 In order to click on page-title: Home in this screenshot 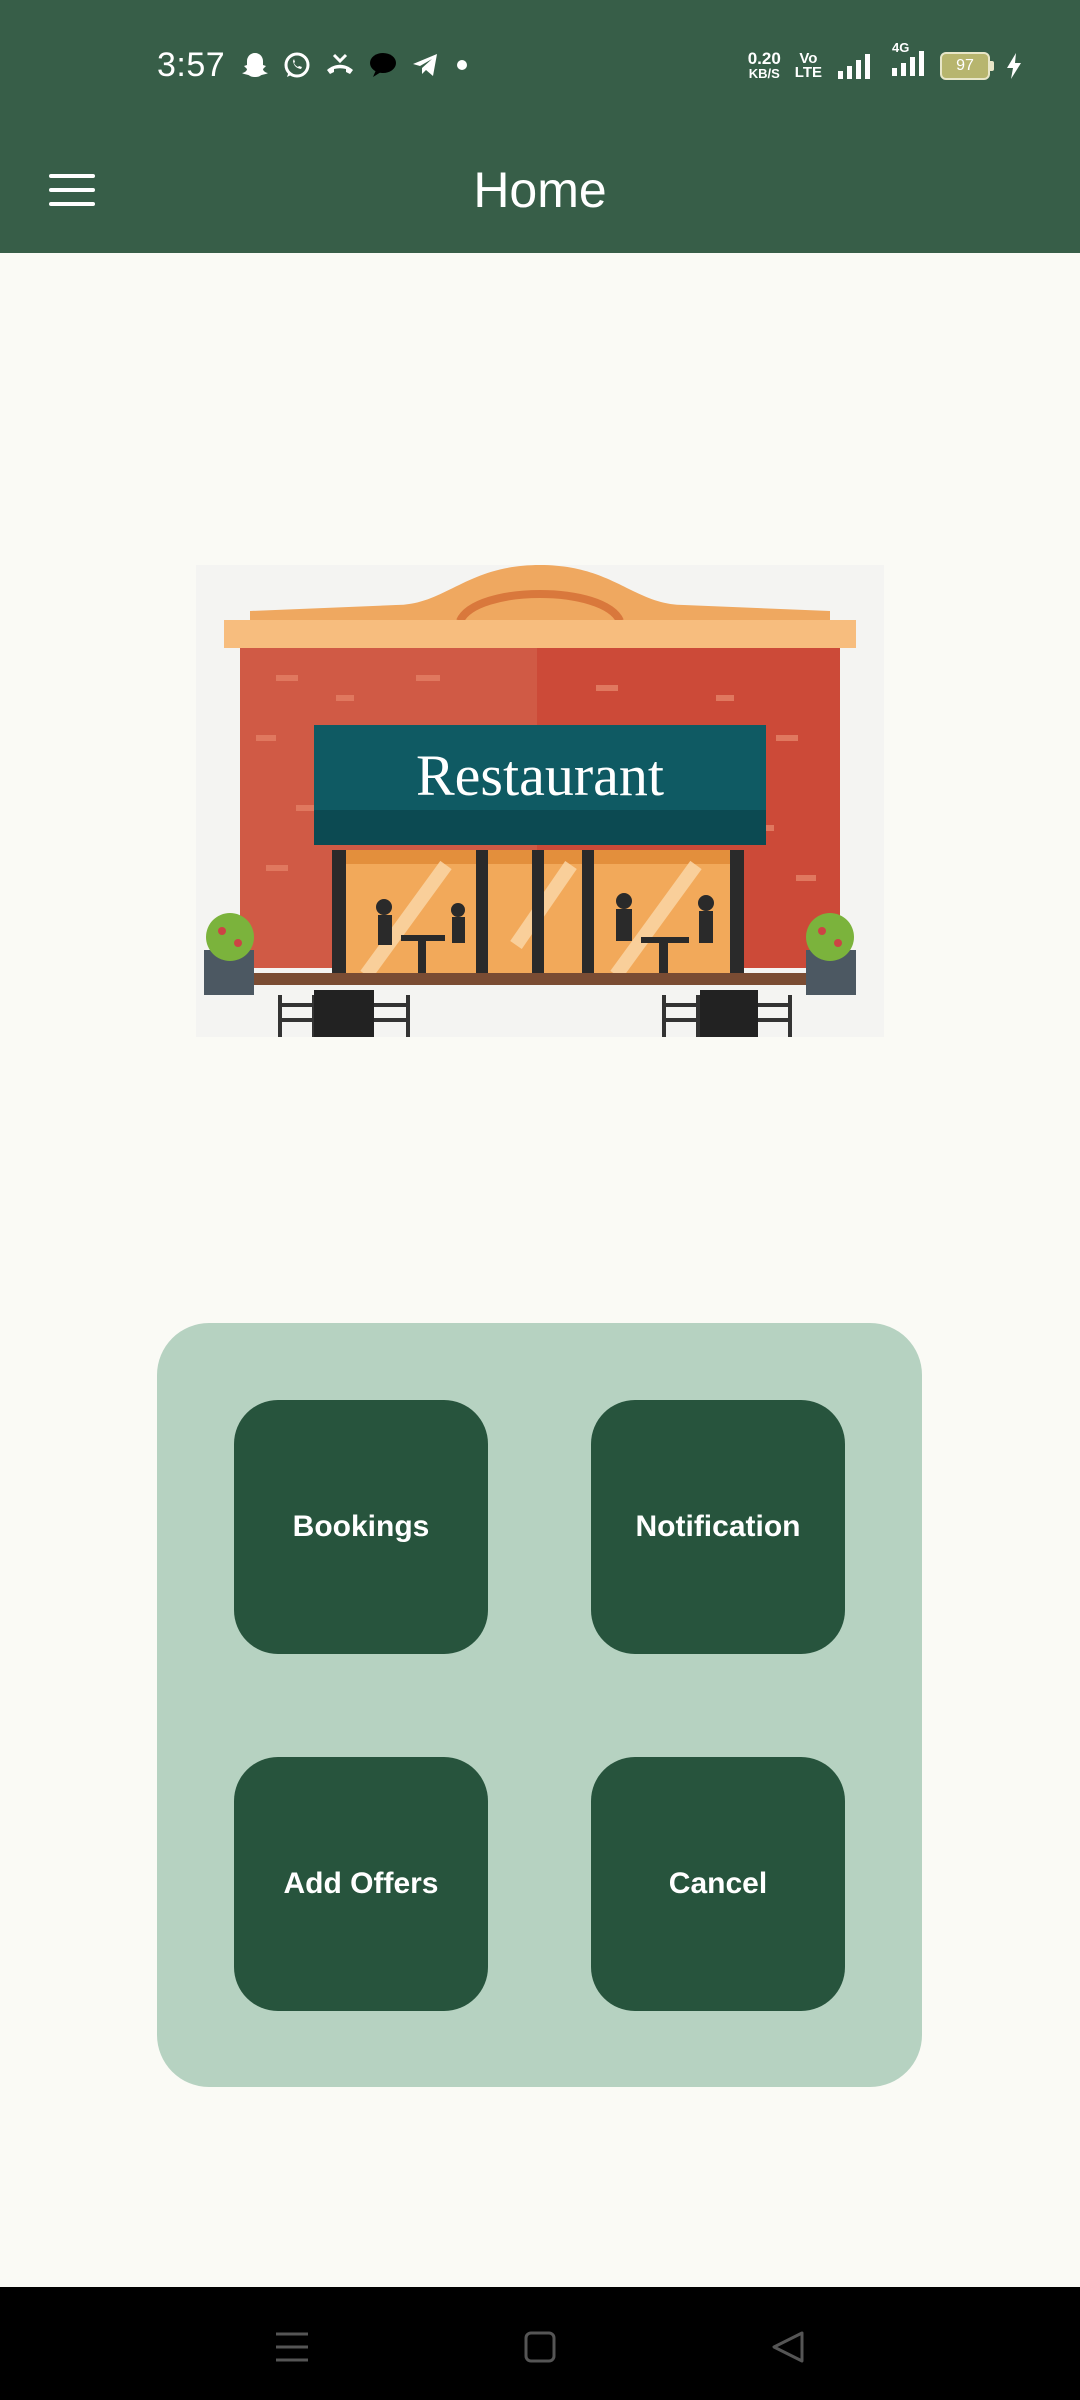, I will do `click(540, 190)`.